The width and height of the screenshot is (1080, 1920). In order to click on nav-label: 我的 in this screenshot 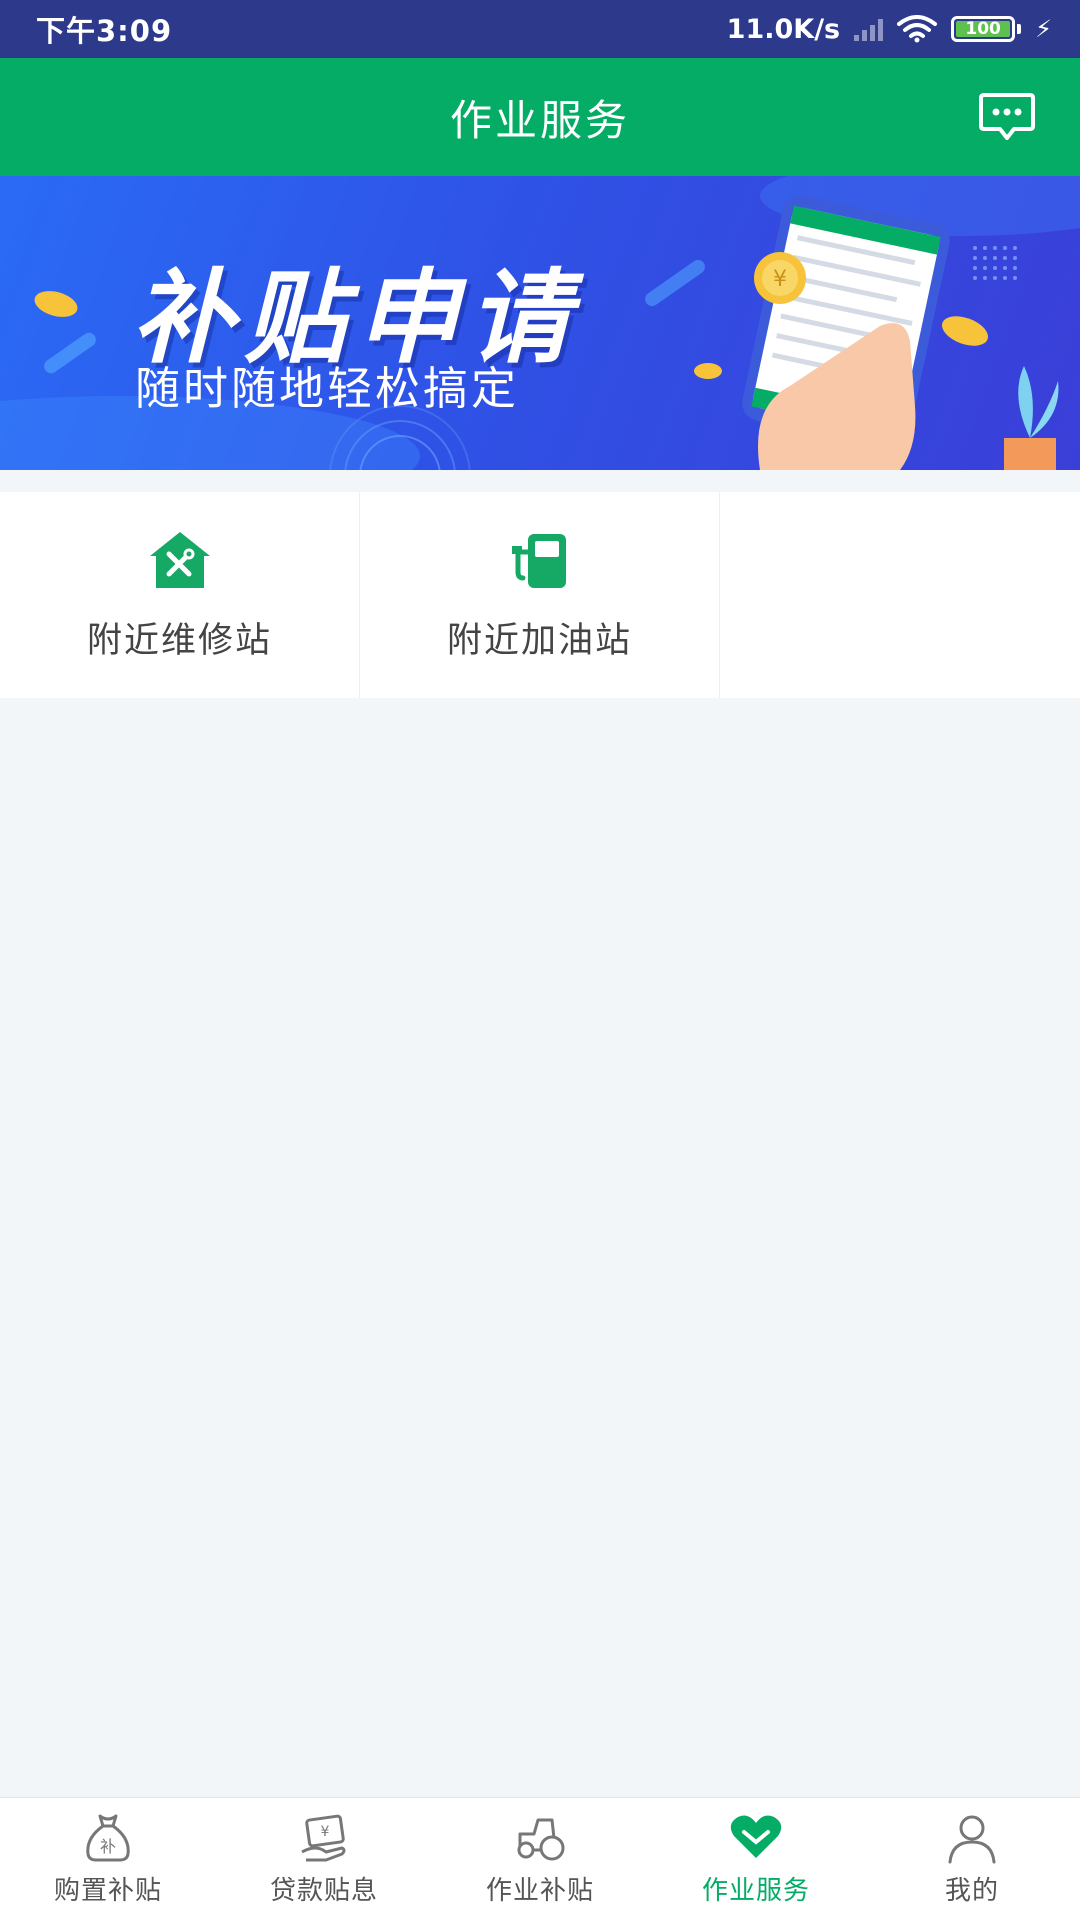, I will do `click(971, 1891)`.